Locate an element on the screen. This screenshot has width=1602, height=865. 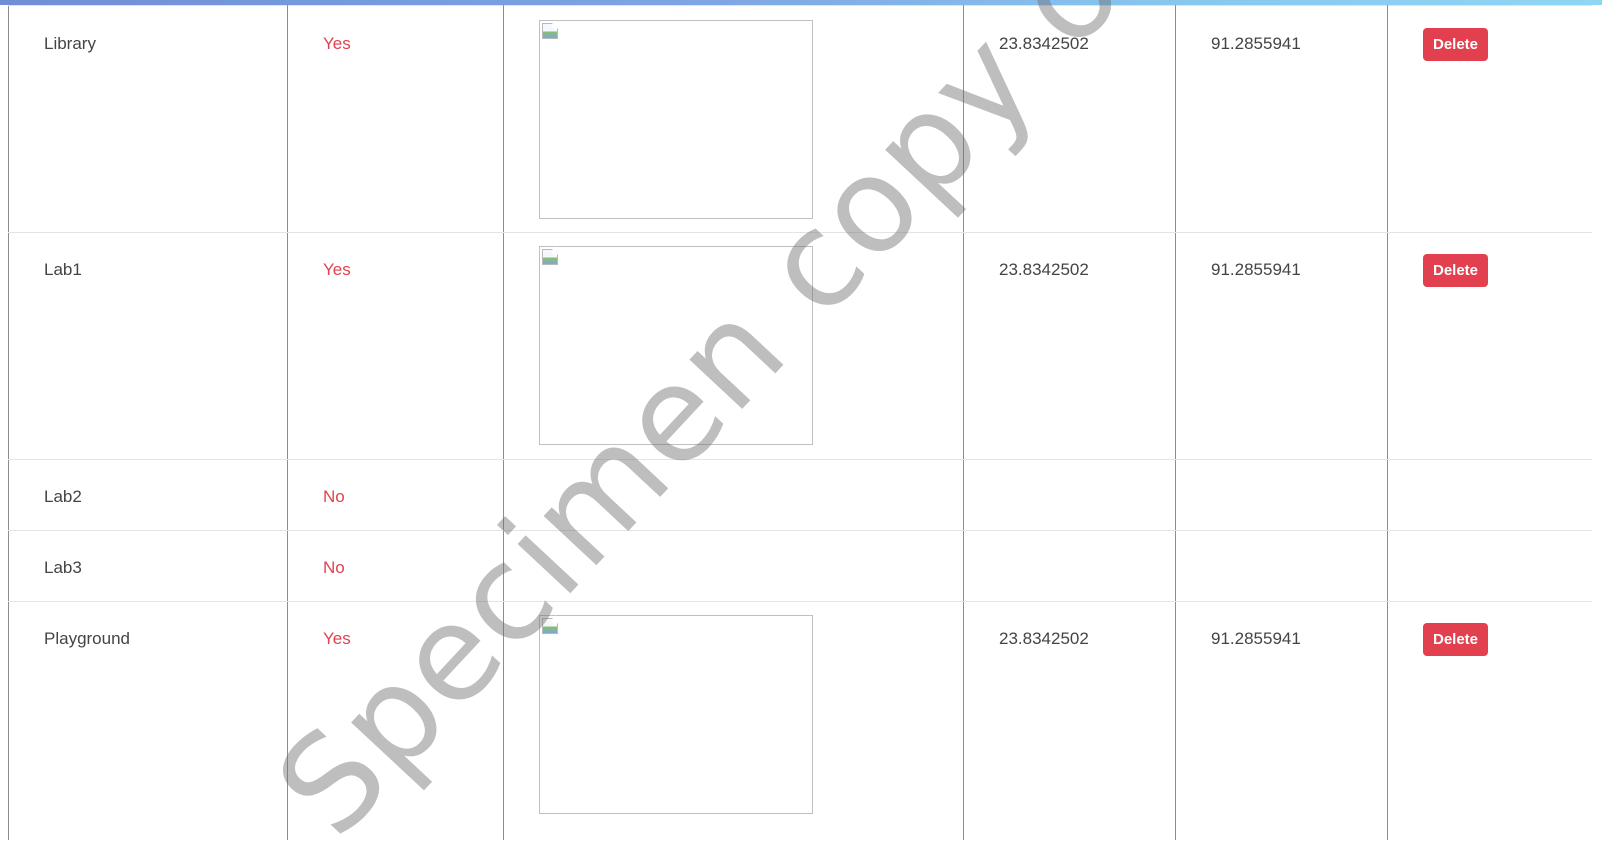
location-name-cell: Lab2 is located at coordinates (148, 495).